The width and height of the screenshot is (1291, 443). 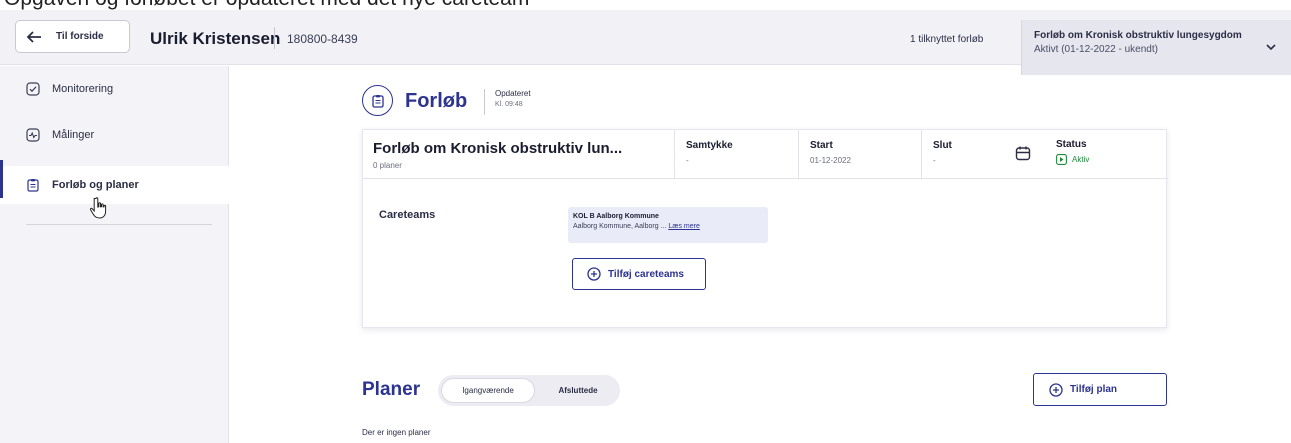 I want to click on tab-igangvaerende: Igangværende, so click(x=488, y=390).